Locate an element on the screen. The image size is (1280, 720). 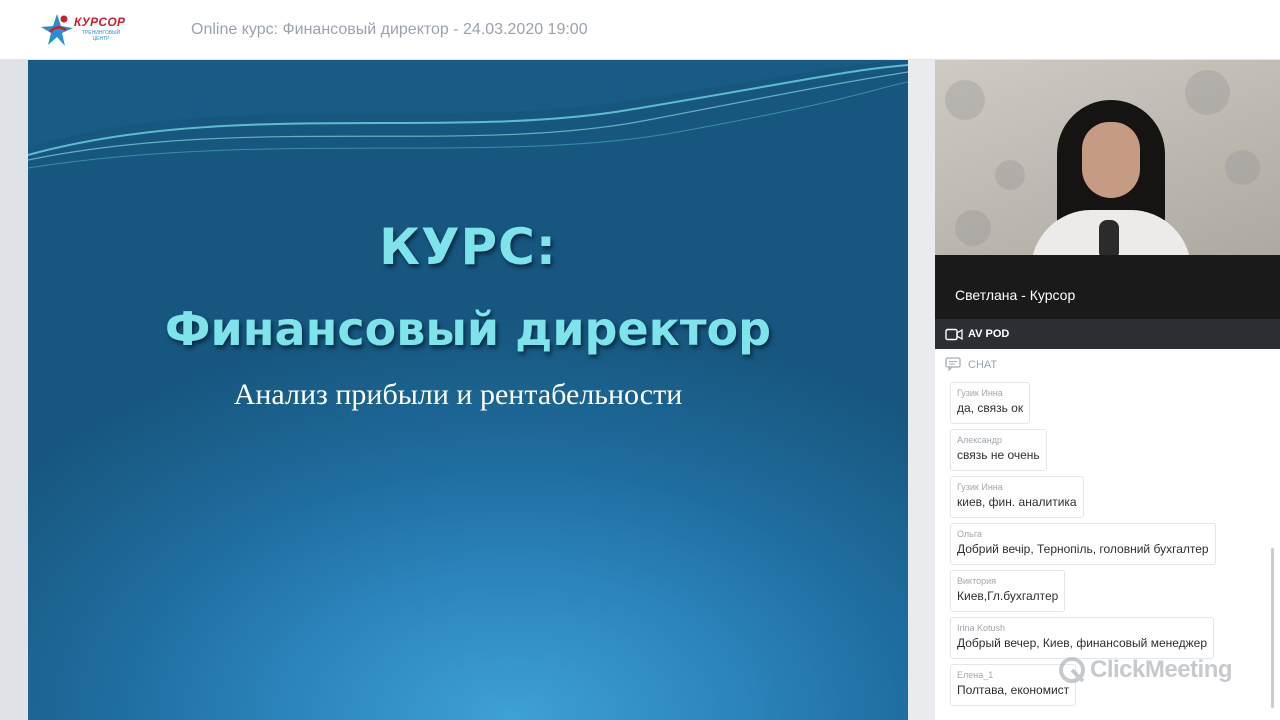
chat-message-text: Полтава, економист is located at coordinates (1013, 690).